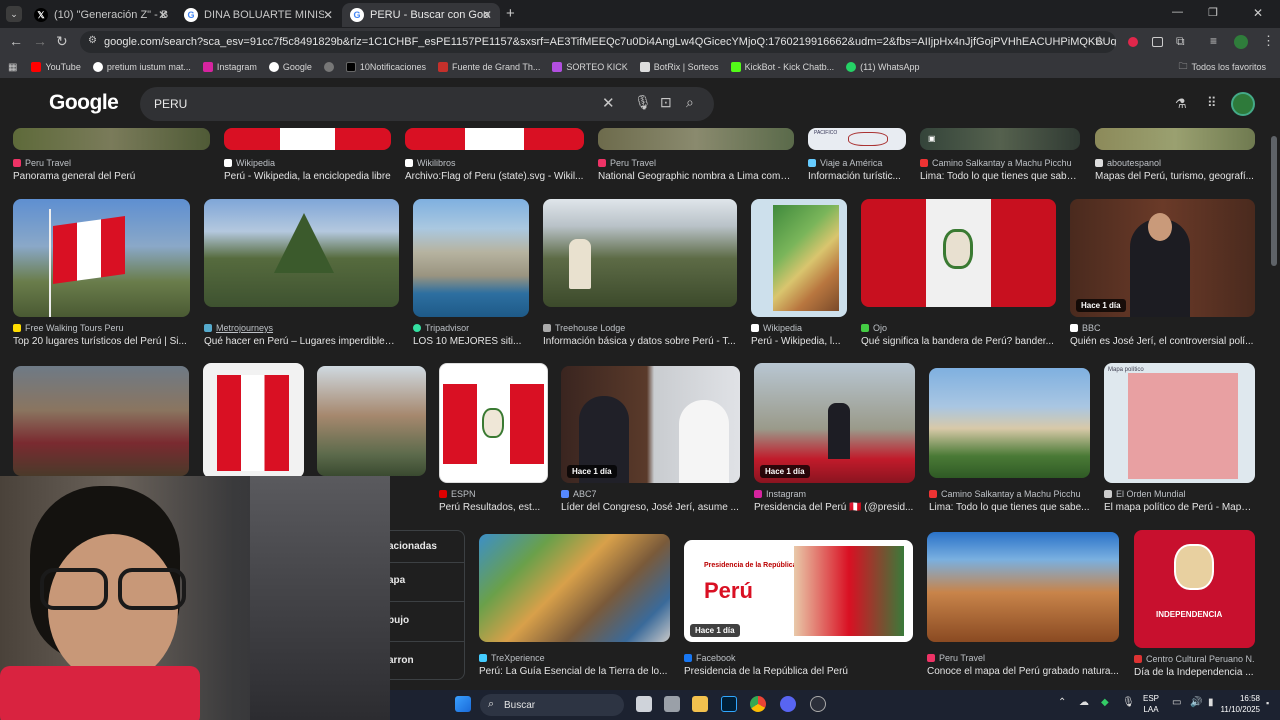 This screenshot has width=1280, height=720. Describe the element at coordinates (1274, 201) in the screenshot. I see `page-scrollbar` at that location.